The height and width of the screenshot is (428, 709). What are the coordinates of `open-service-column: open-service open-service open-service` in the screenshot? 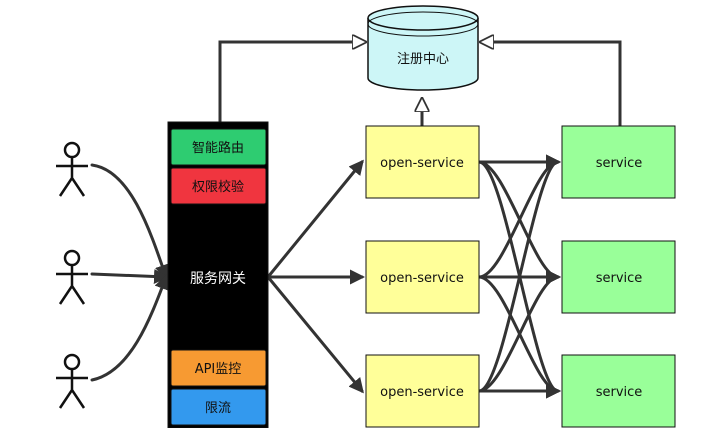 It's located at (422, 276).